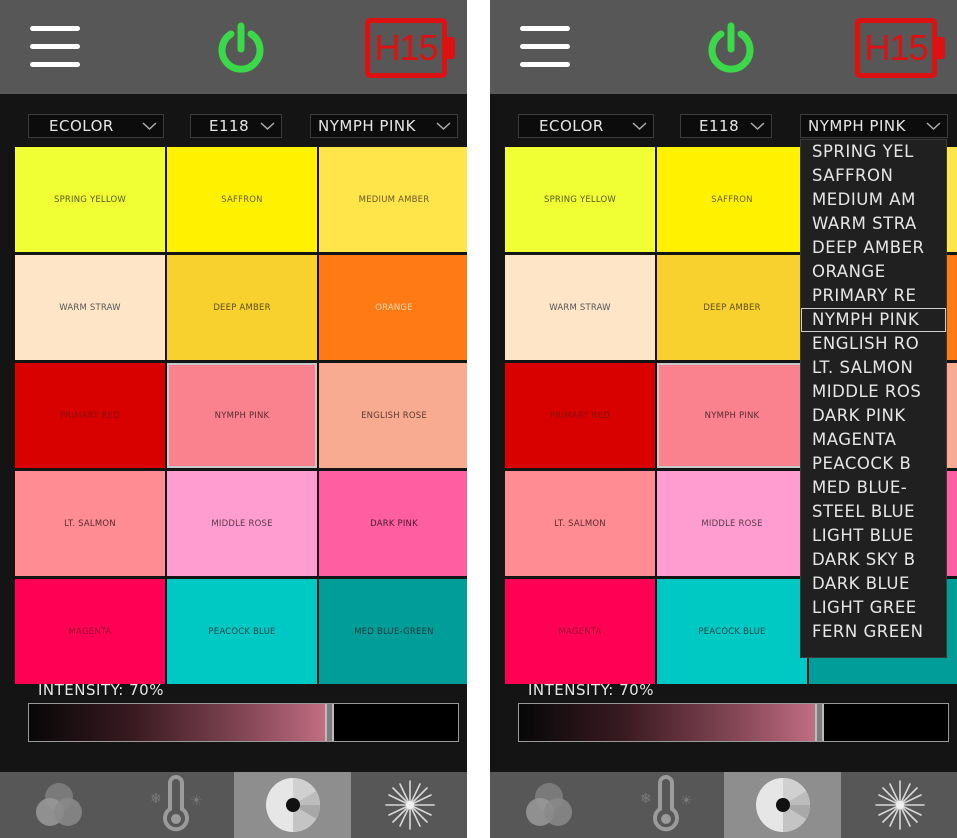  What do you see at coordinates (873, 440) in the screenshot?
I see `dropdown-option: MAGENTA` at bounding box center [873, 440].